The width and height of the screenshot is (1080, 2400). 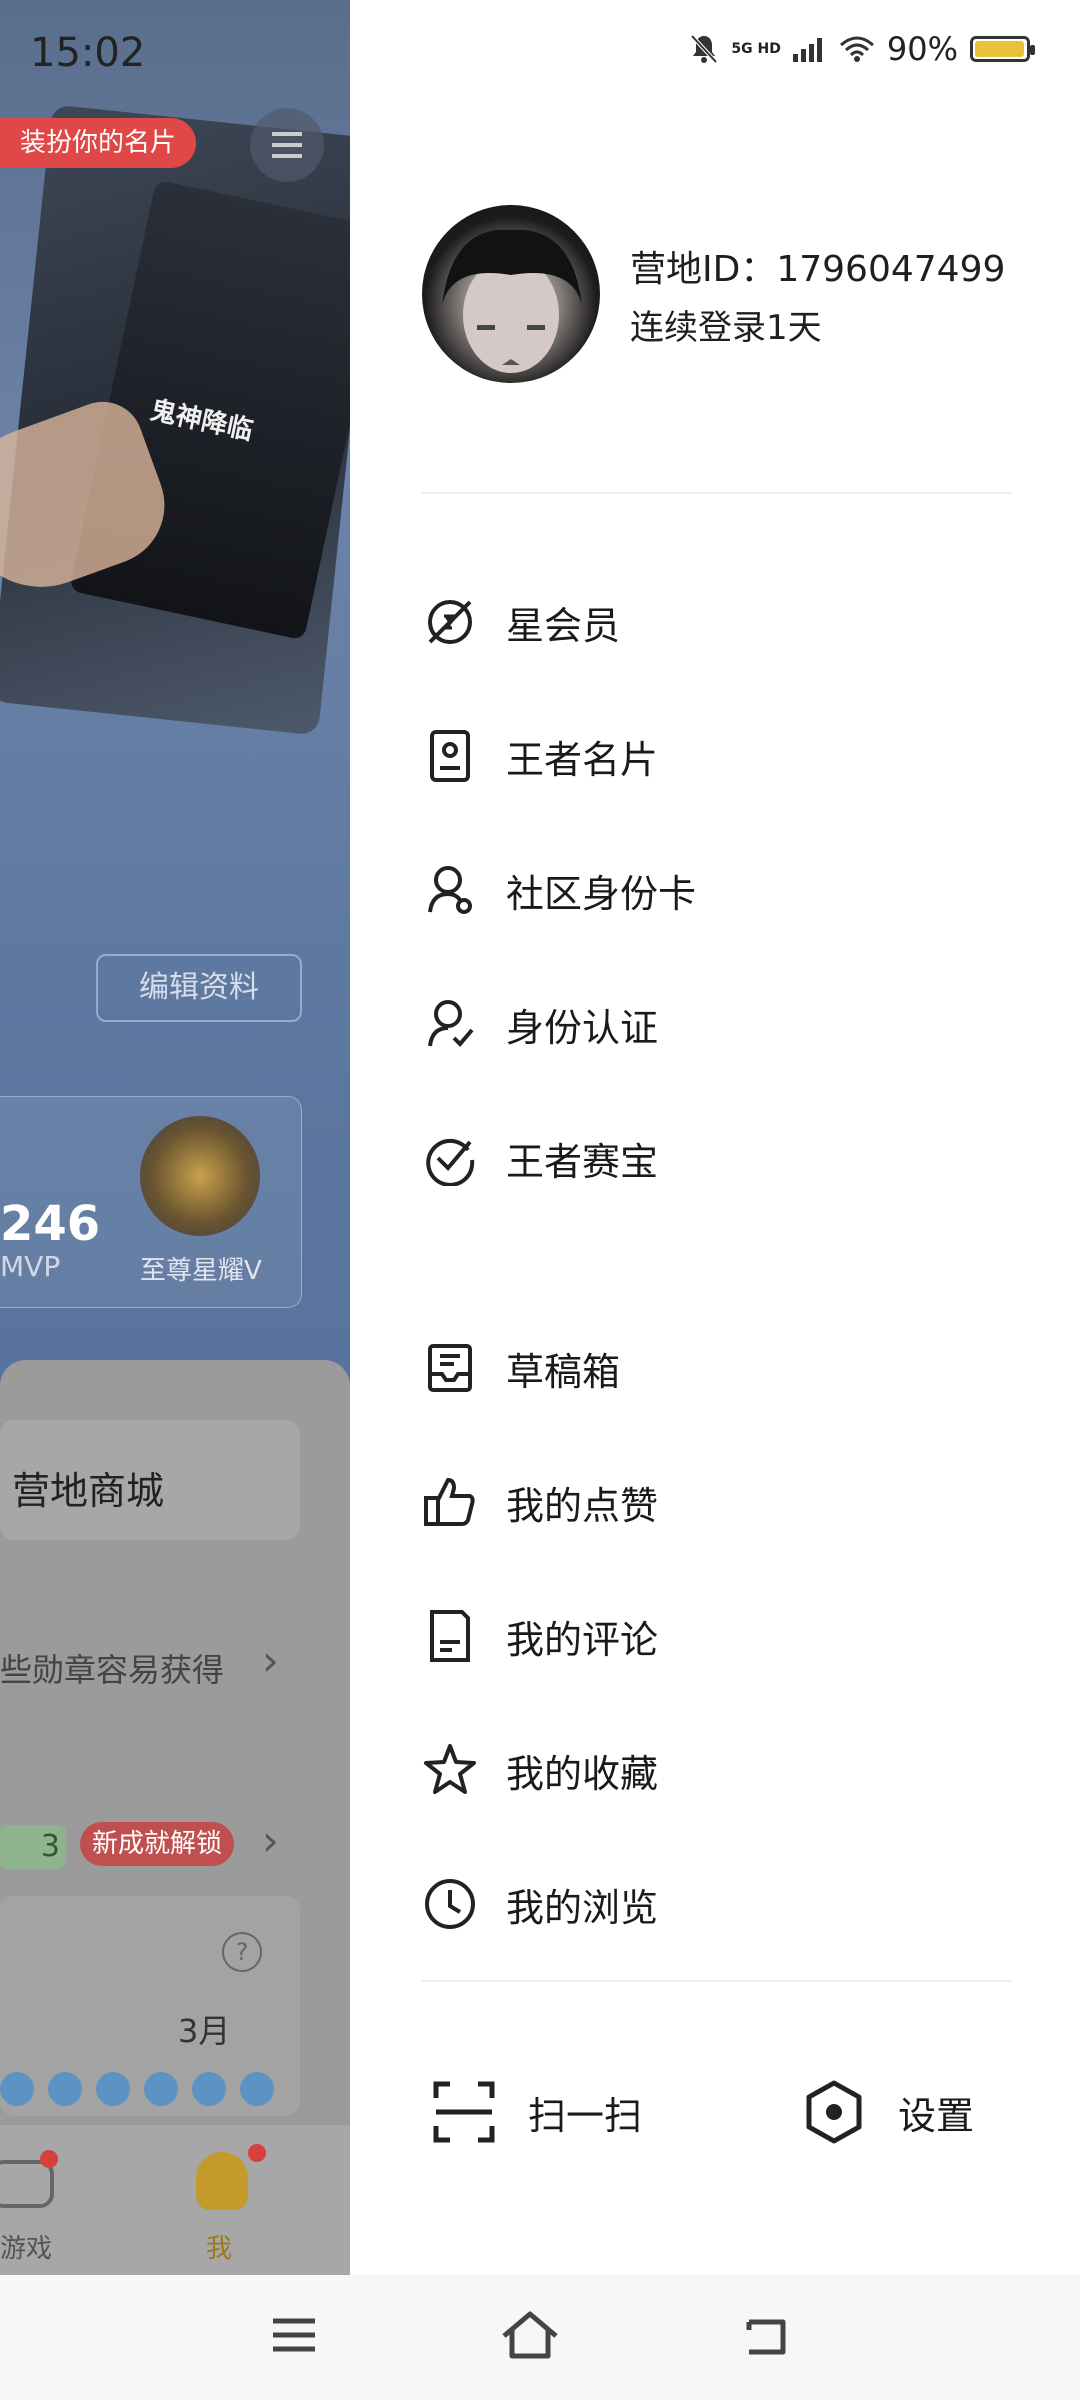 What do you see at coordinates (450, 1024) in the screenshot?
I see `verify-identity-icon` at bounding box center [450, 1024].